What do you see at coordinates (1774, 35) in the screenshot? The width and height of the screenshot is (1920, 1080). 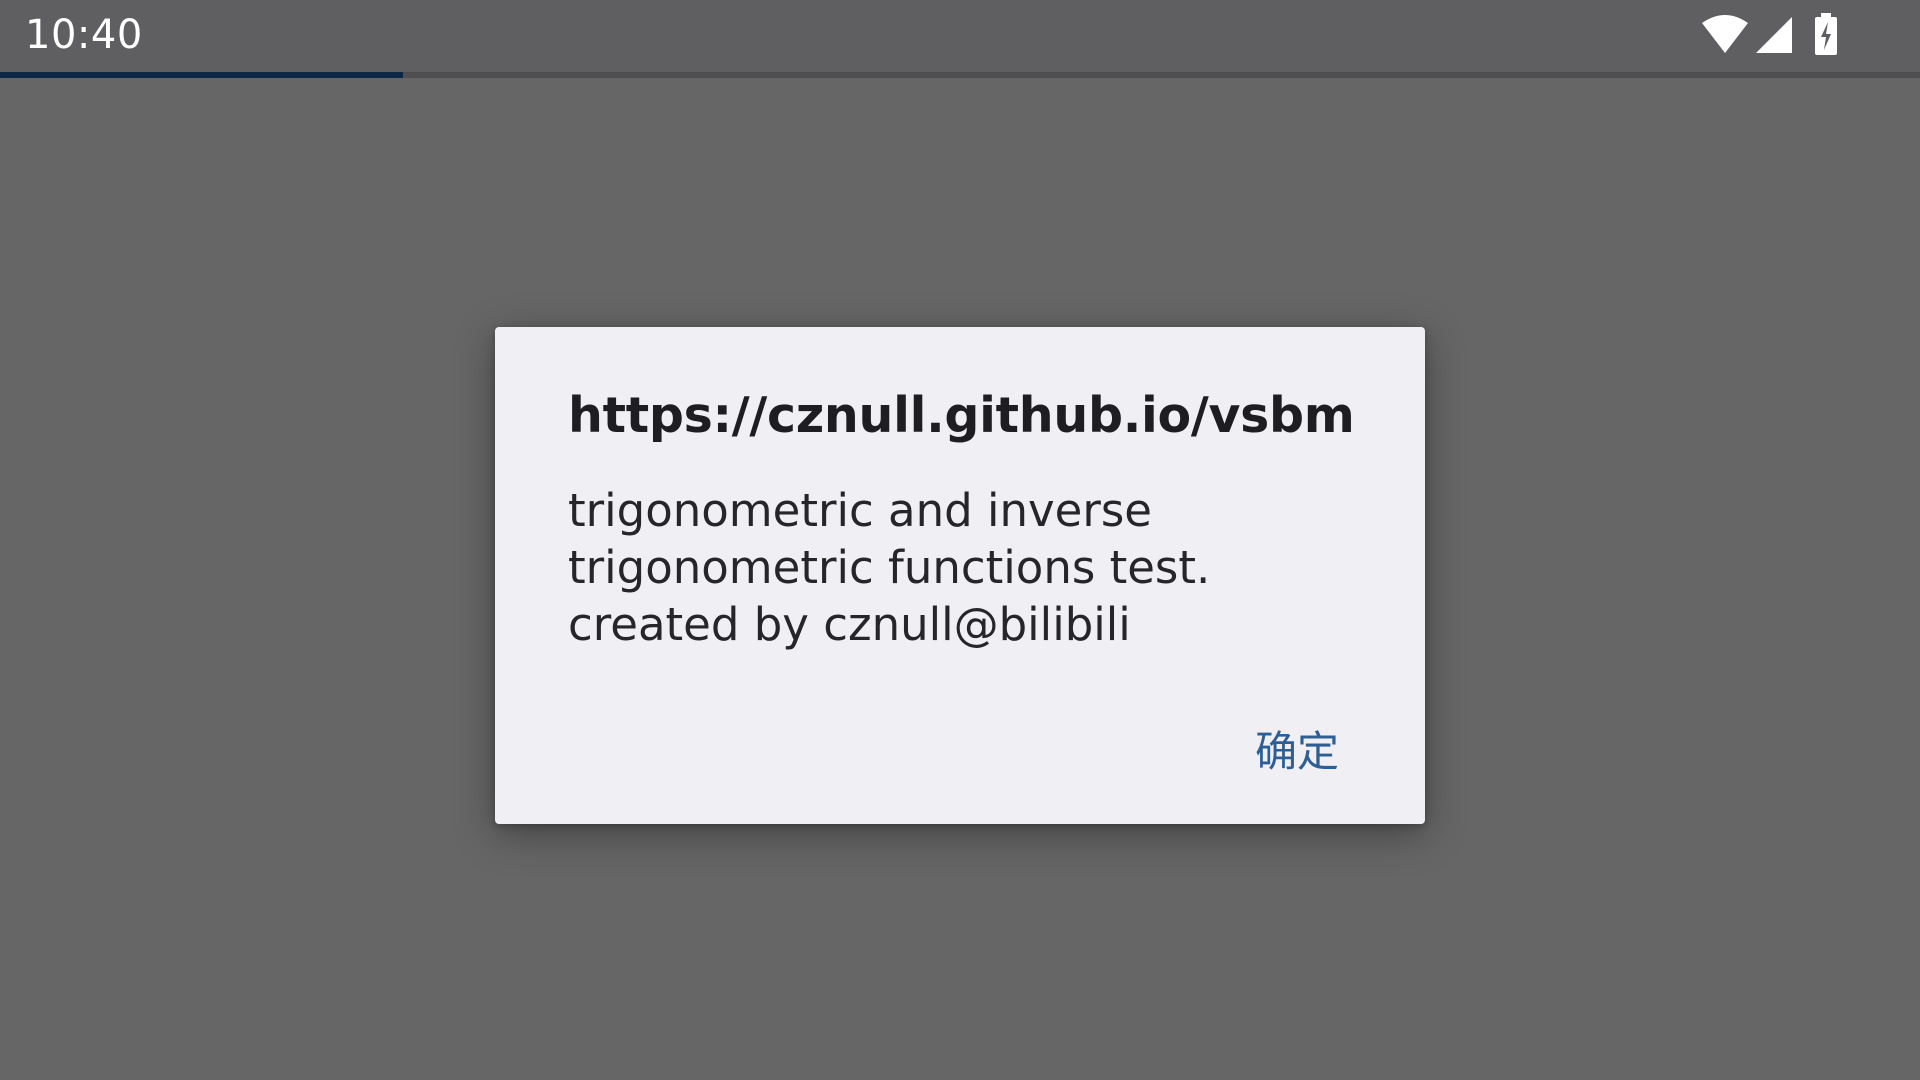 I see `cellular-signal-icon` at bounding box center [1774, 35].